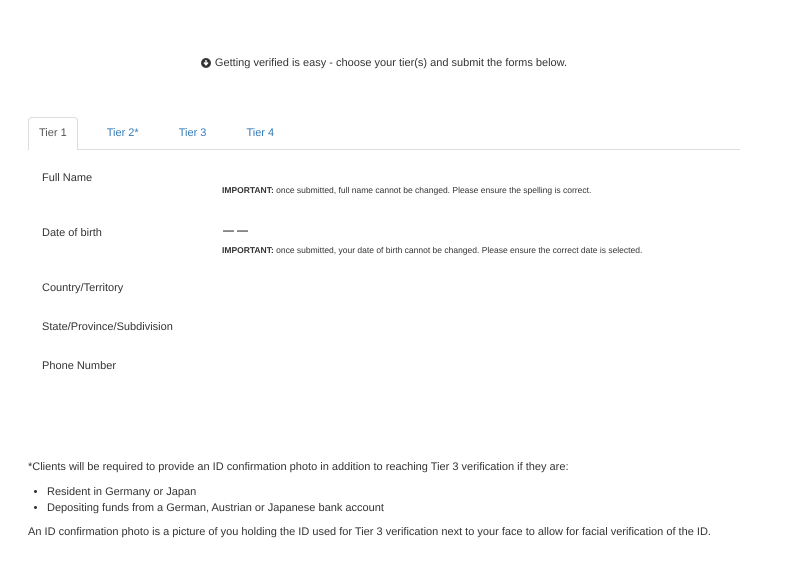  I want to click on intro-text: Getting verified is easy - choose your tier(s) and submit the forms below., so click(391, 63).